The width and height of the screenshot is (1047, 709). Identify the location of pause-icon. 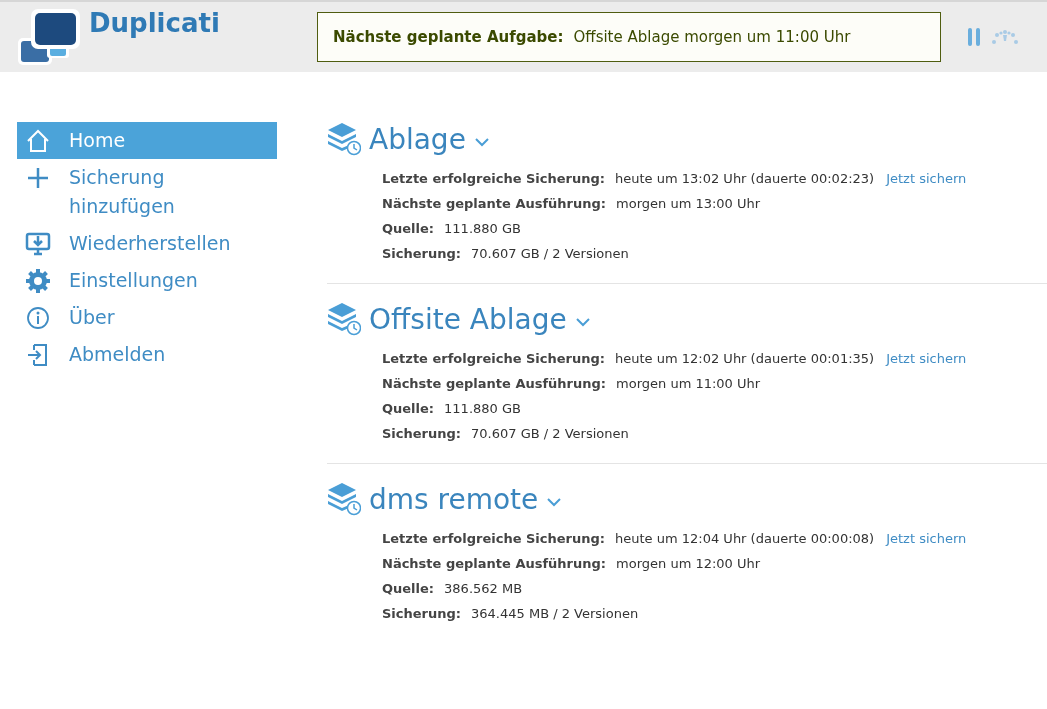
(974, 37).